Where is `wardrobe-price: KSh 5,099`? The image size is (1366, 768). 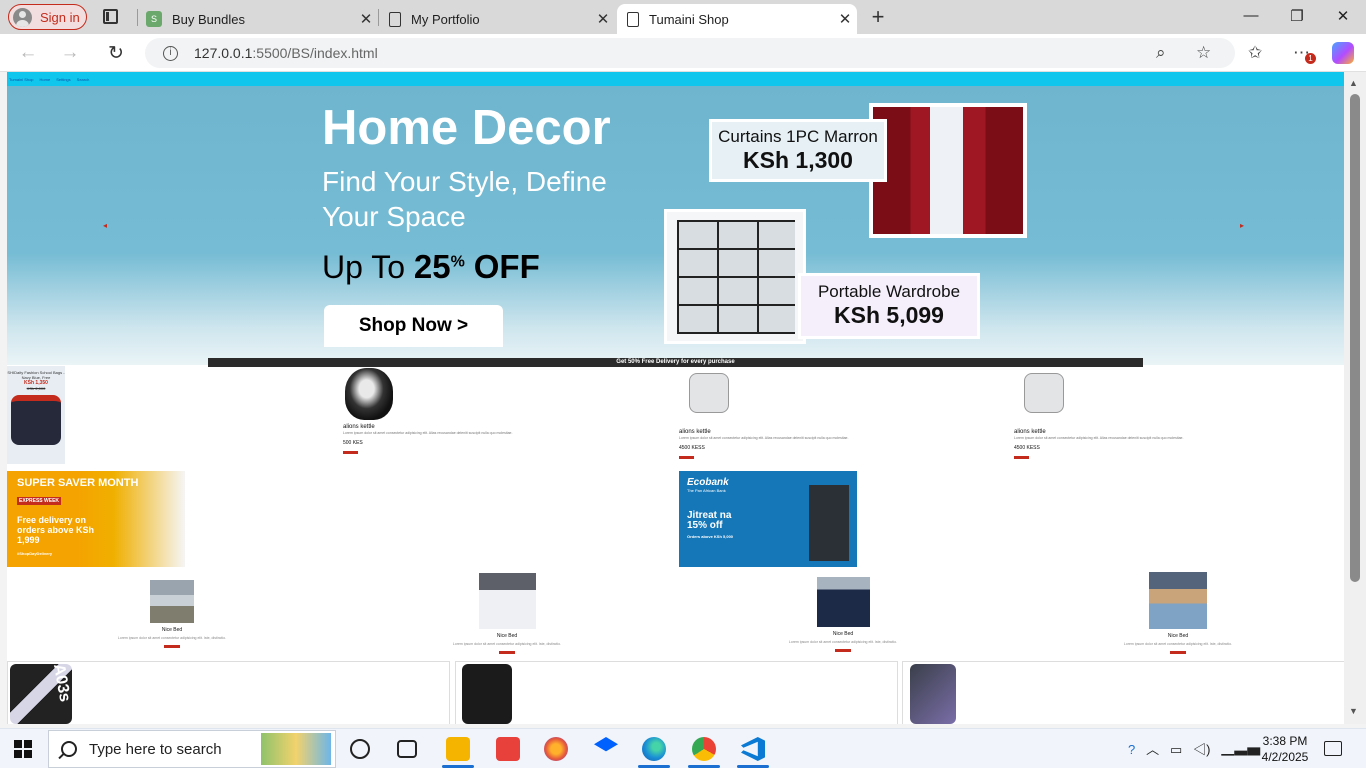
wardrobe-price: KSh 5,099 is located at coordinates (889, 315).